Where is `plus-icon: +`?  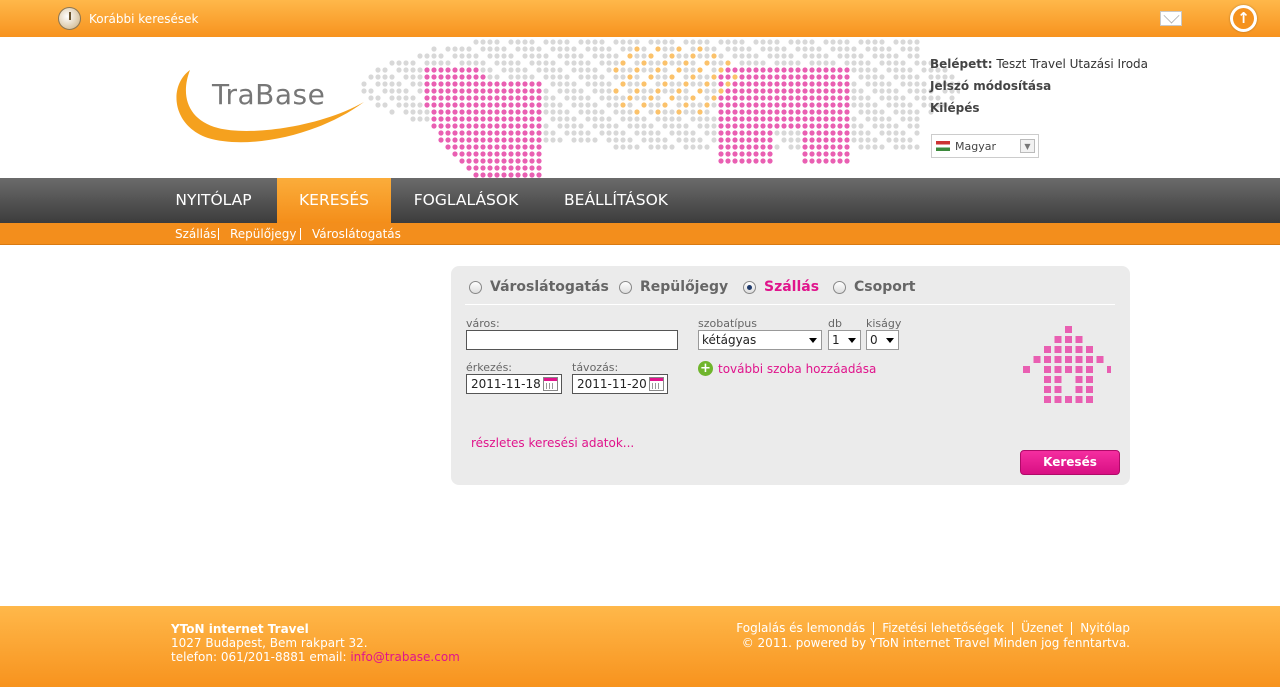 plus-icon: + is located at coordinates (705, 368).